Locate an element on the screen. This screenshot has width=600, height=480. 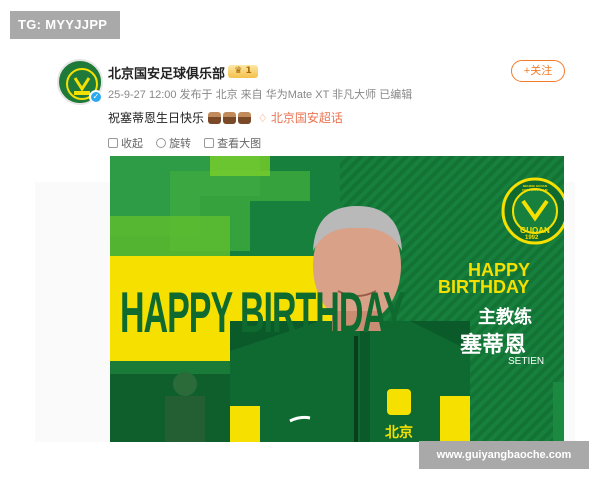
username: 北京国安足球俱乐部 is located at coordinates (166, 72).